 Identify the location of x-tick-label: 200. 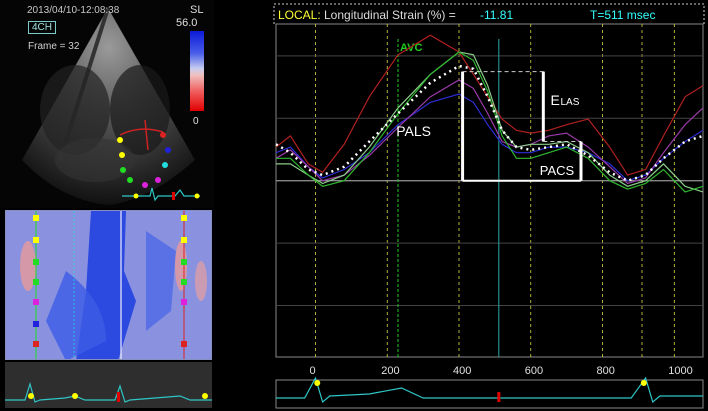
(390, 371).